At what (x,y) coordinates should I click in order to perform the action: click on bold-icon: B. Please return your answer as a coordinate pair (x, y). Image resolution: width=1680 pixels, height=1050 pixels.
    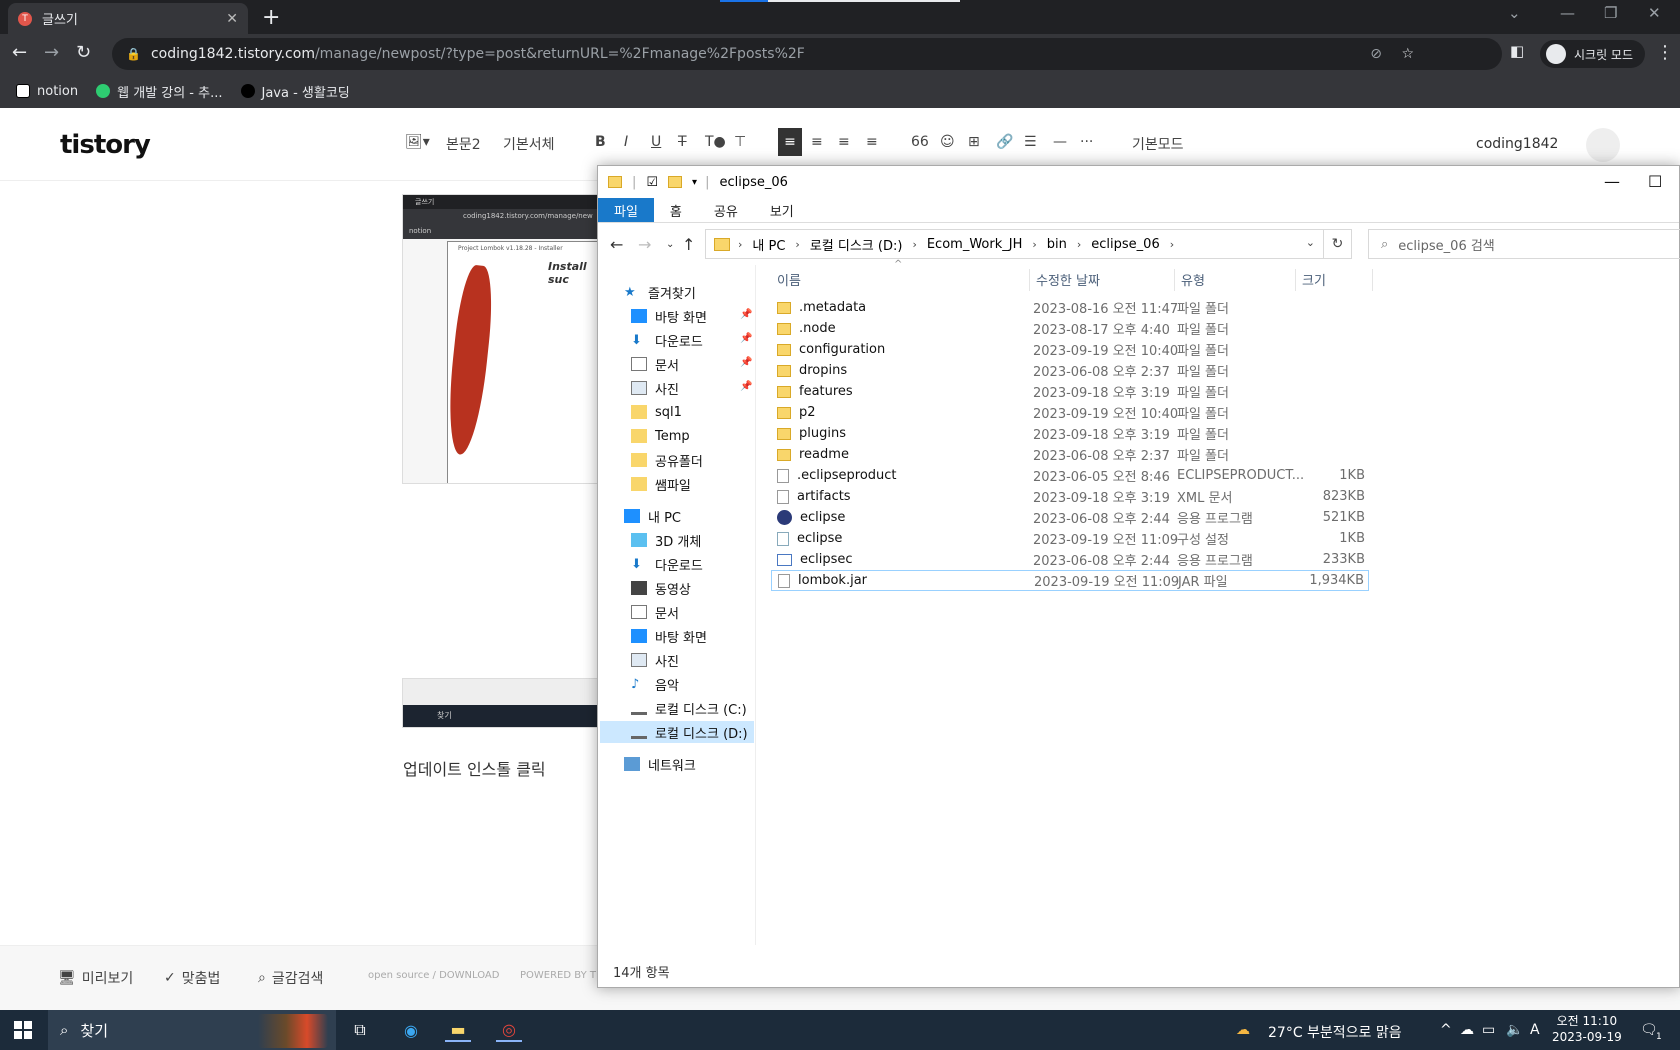
    Looking at the image, I should click on (600, 142).